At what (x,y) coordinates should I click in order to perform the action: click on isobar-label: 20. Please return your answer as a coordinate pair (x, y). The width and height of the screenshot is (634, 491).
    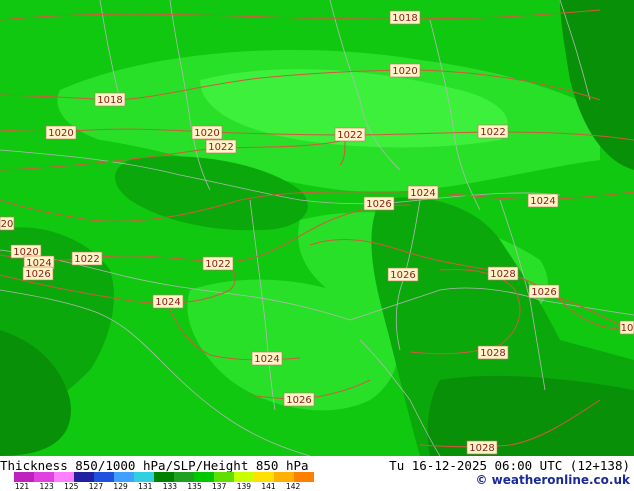
    Looking at the image, I should click on (7, 223).